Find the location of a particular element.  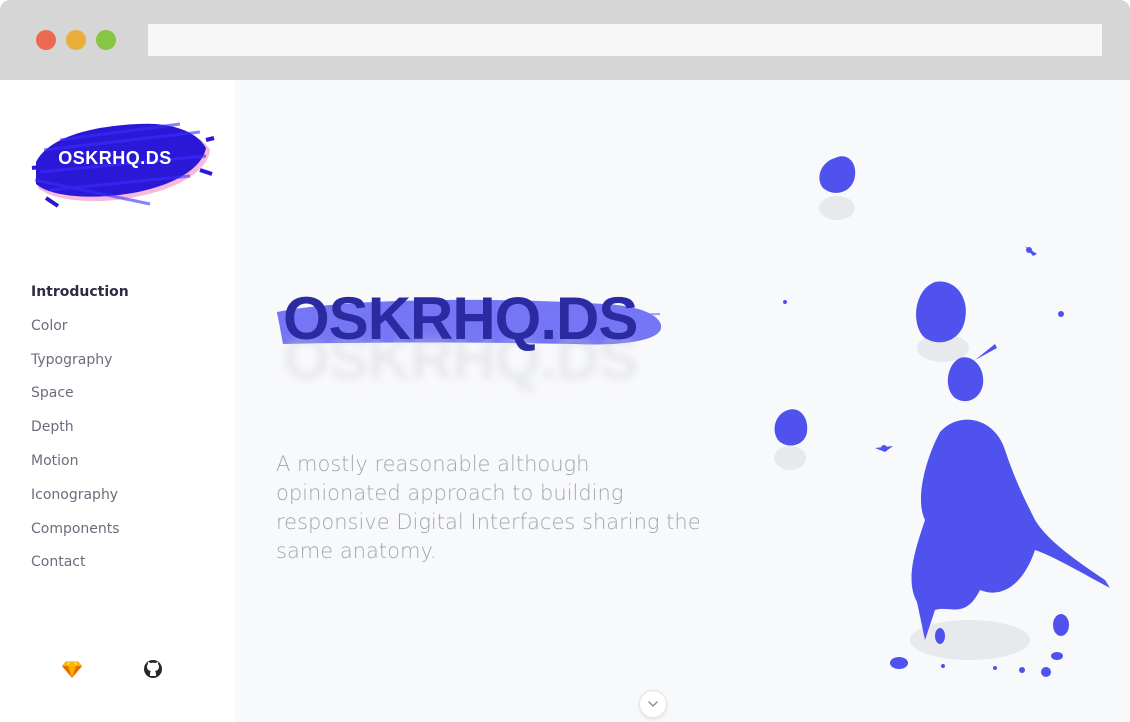

window-minimize-button is located at coordinates (76, 40).